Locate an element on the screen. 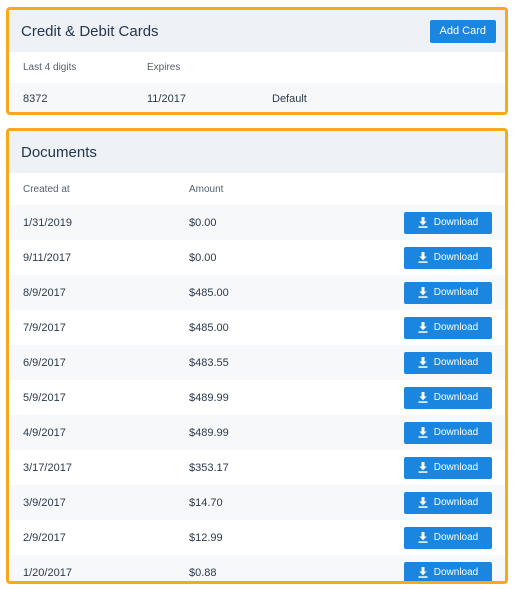 This screenshot has height=589, width=516. card-expires: 11/2017 is located at coordinates (166, 98).